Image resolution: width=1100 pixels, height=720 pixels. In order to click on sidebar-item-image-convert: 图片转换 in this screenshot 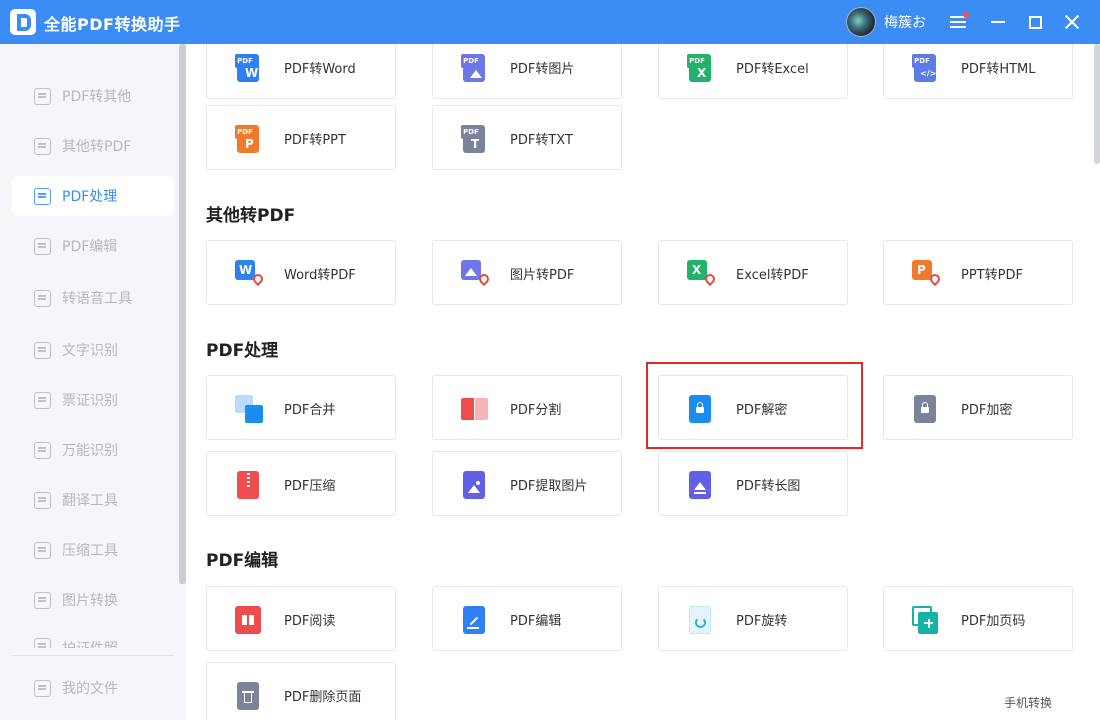, I will do `click(93, 600)`.